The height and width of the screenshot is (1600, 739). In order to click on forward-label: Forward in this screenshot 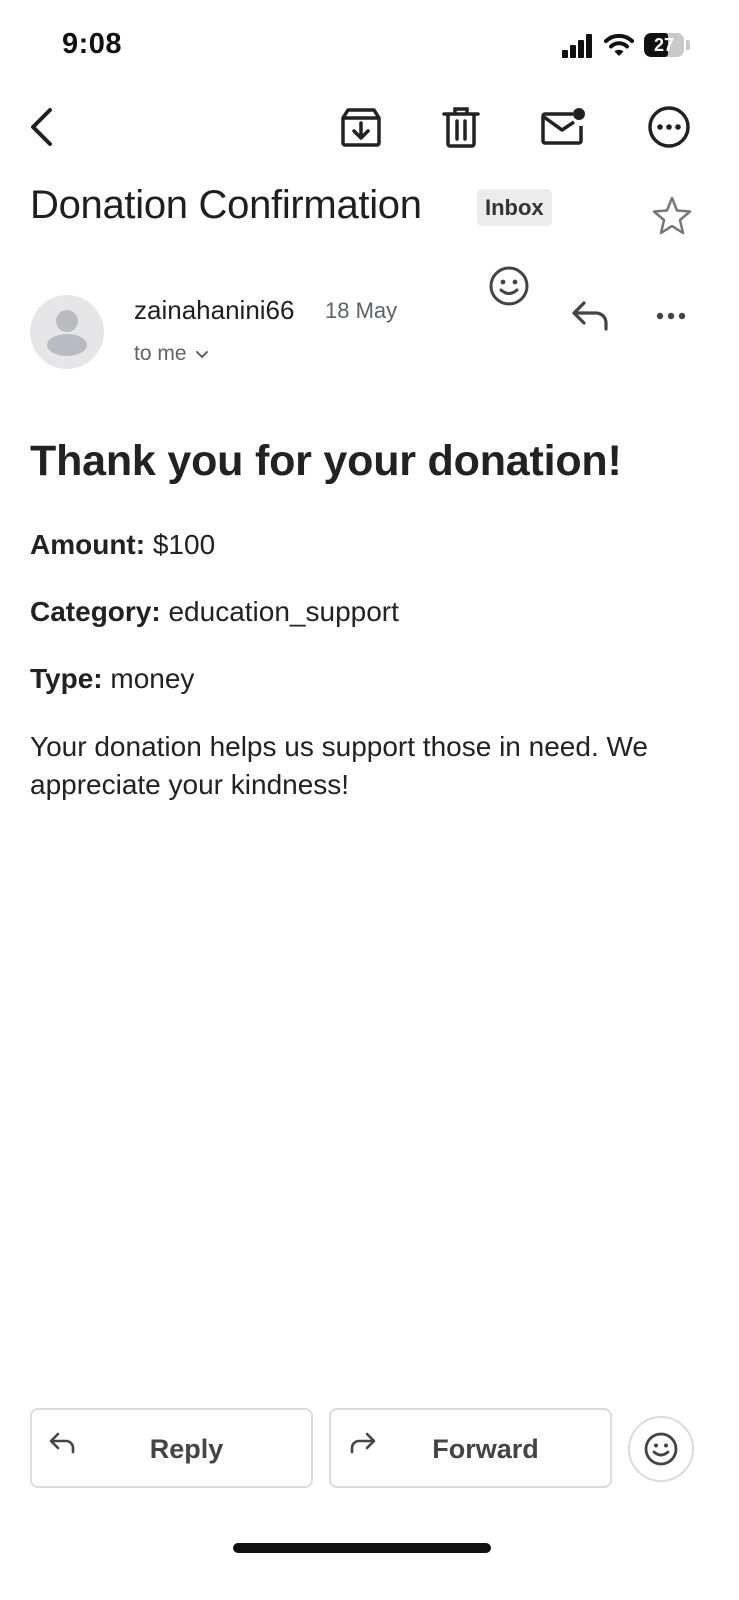, I will do `click(485, 1449)`.